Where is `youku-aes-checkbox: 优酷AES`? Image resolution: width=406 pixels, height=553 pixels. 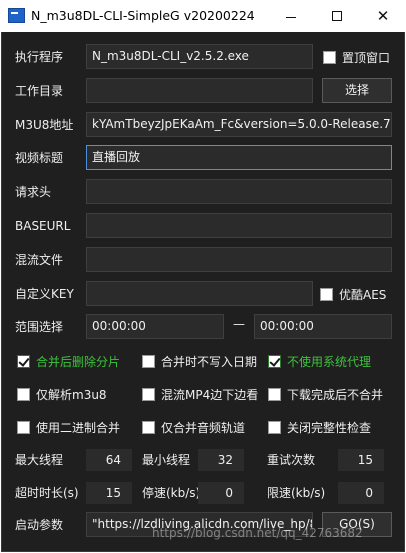
youku-aes-checkbox: 优酷AES is located at coordinates (353, 294).